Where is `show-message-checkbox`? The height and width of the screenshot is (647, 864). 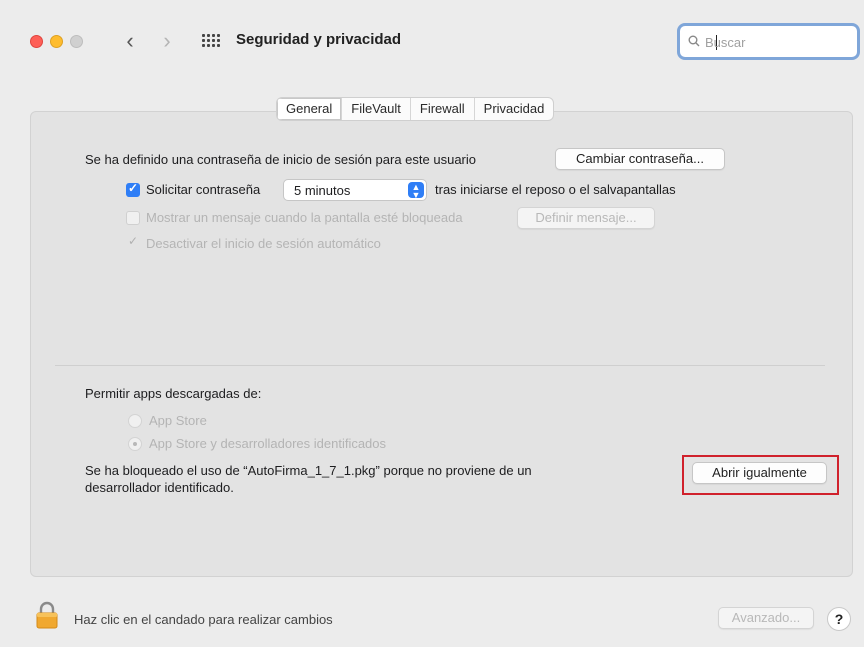
show-message-checkbox is located at coordinates (133, 218).